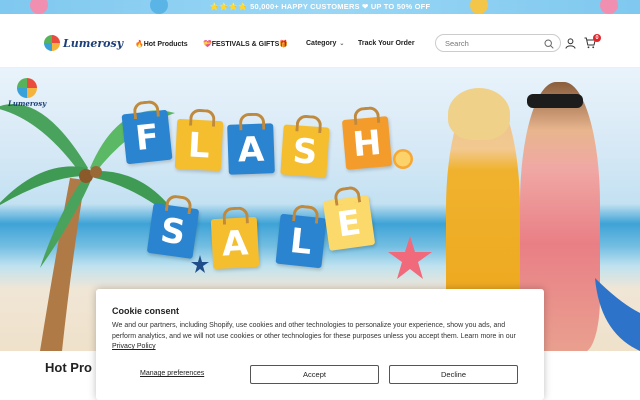 The width and height of the screenshot is (640, 400). What do you see at coordinates (349, 223) in the screenshot?
I see `sale-letter-bag: E` at bounding box center [349, 223].